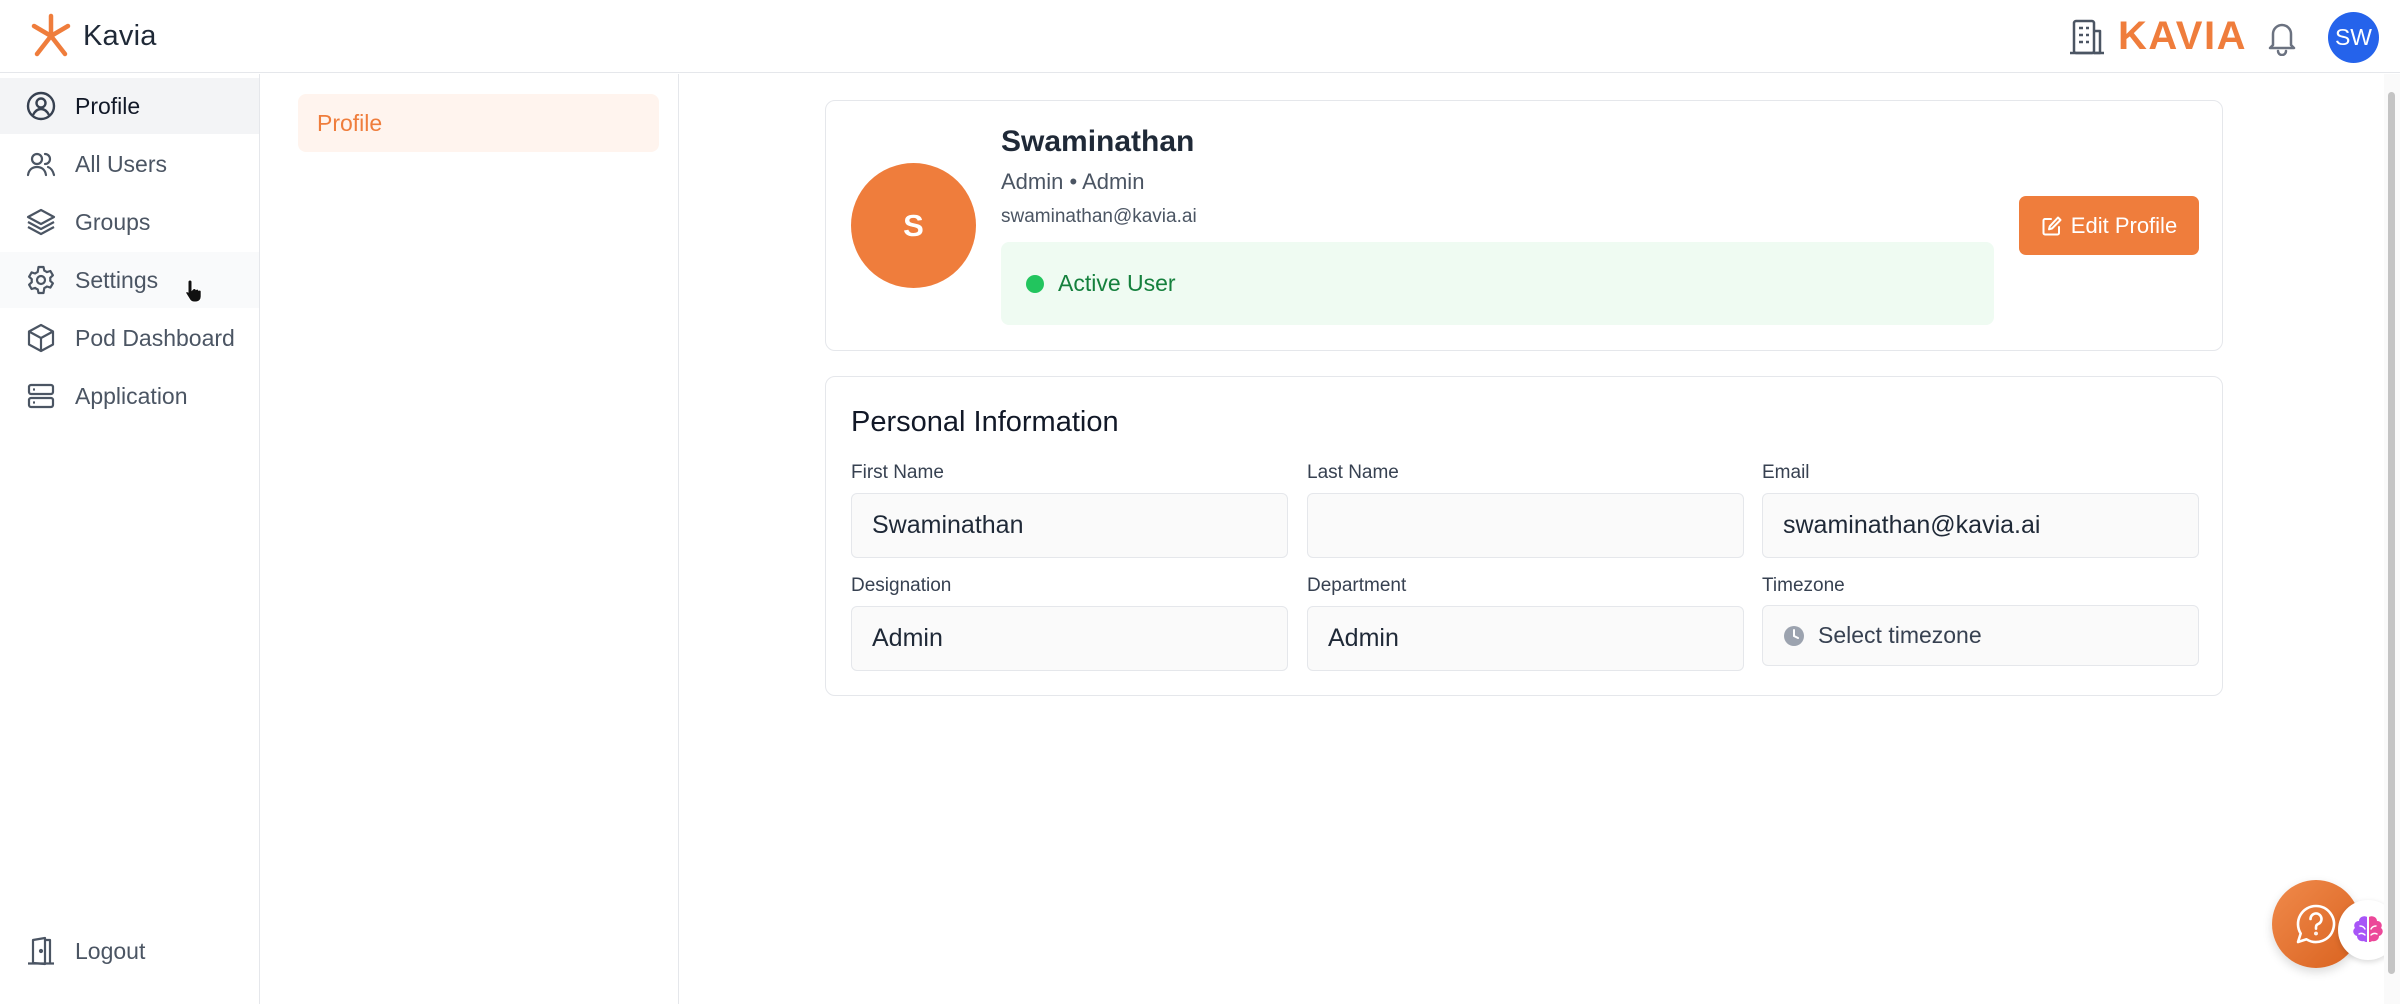  I want to click on department-label: Department, so click(1357, 585).